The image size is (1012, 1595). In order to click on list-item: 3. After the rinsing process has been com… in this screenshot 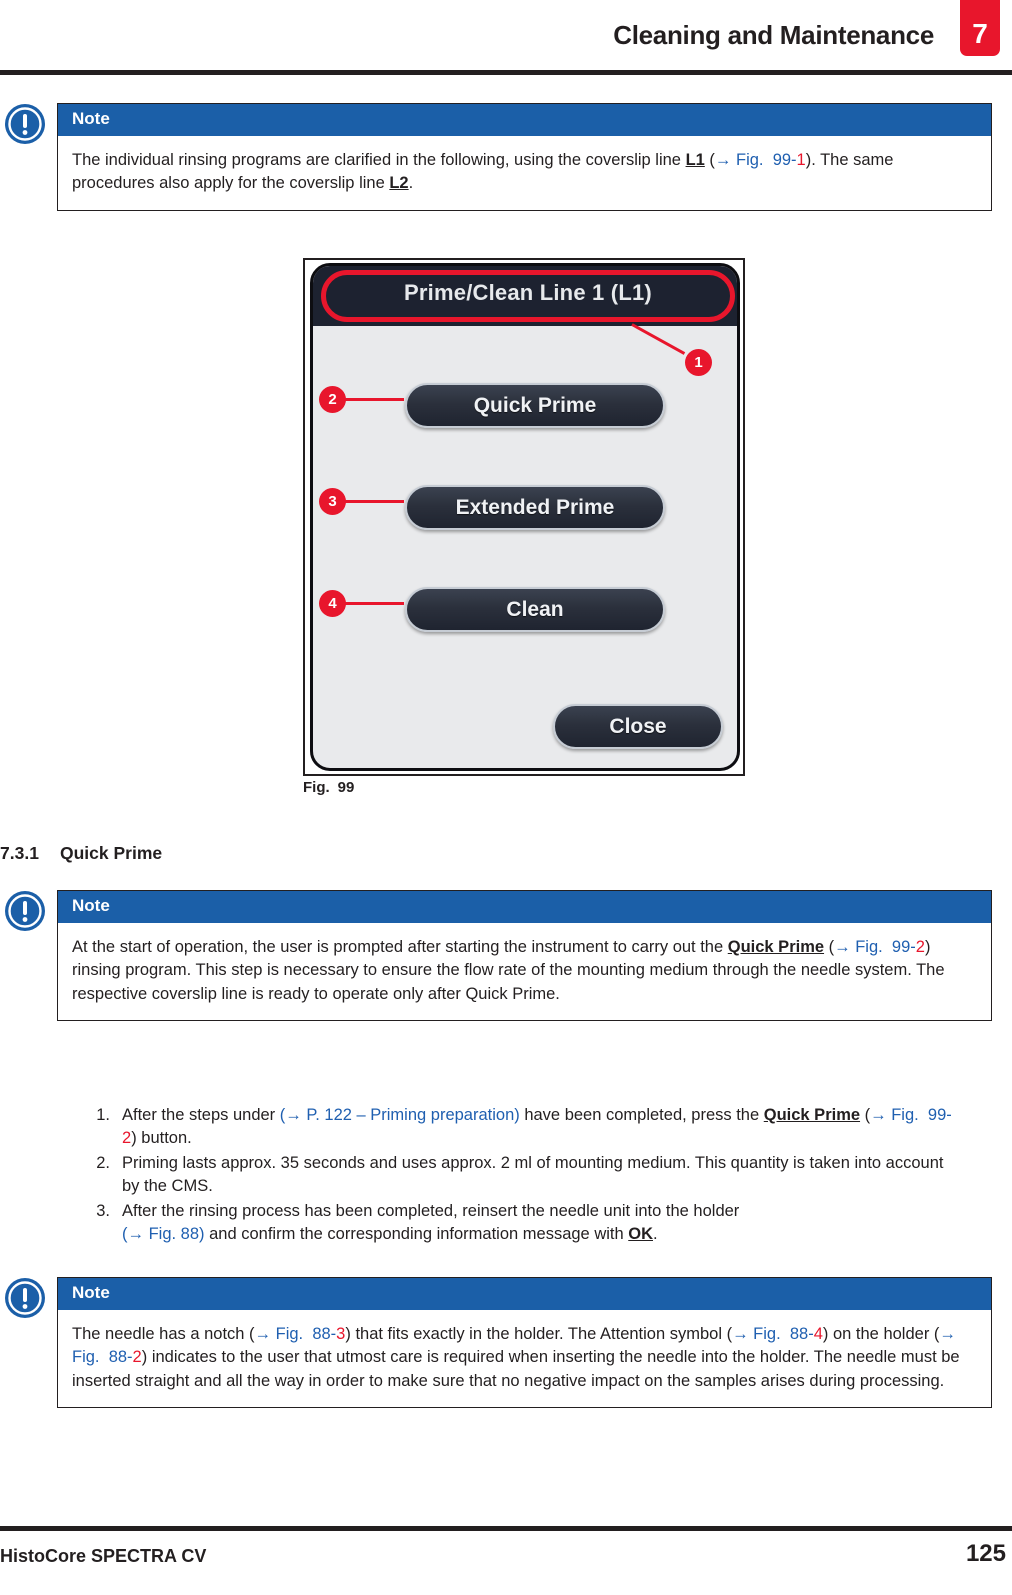, I will do `click(524, 1223)`.